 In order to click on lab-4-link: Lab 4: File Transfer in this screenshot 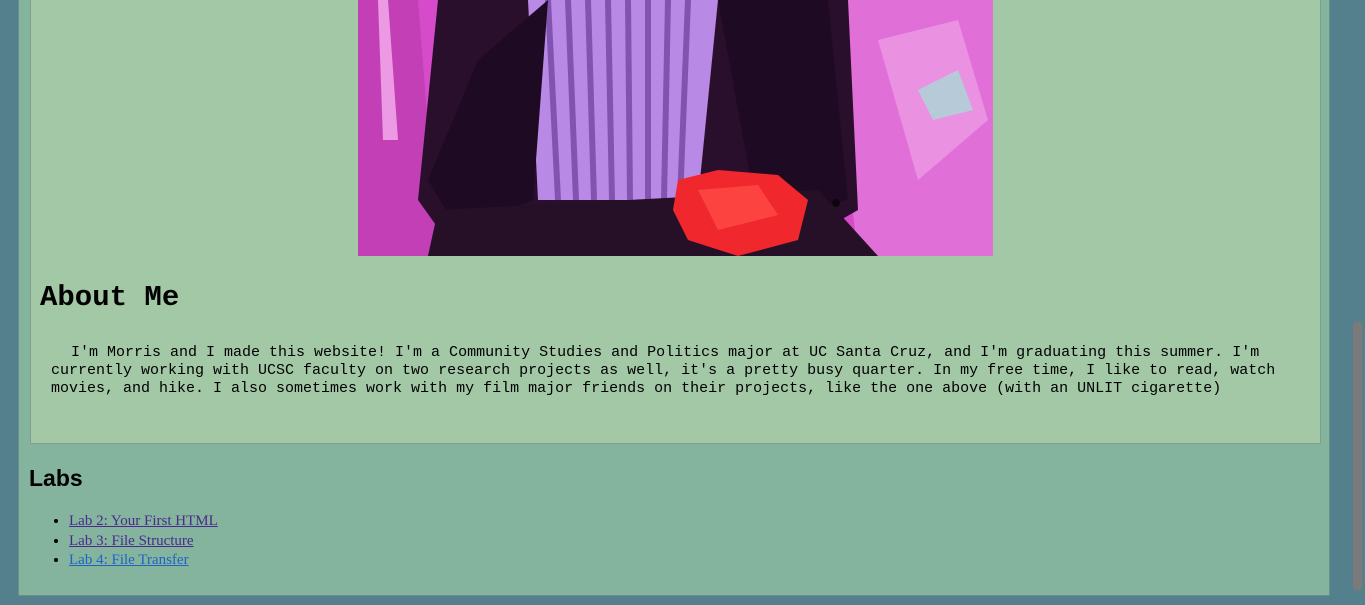, I will do `click(129, 560)`.